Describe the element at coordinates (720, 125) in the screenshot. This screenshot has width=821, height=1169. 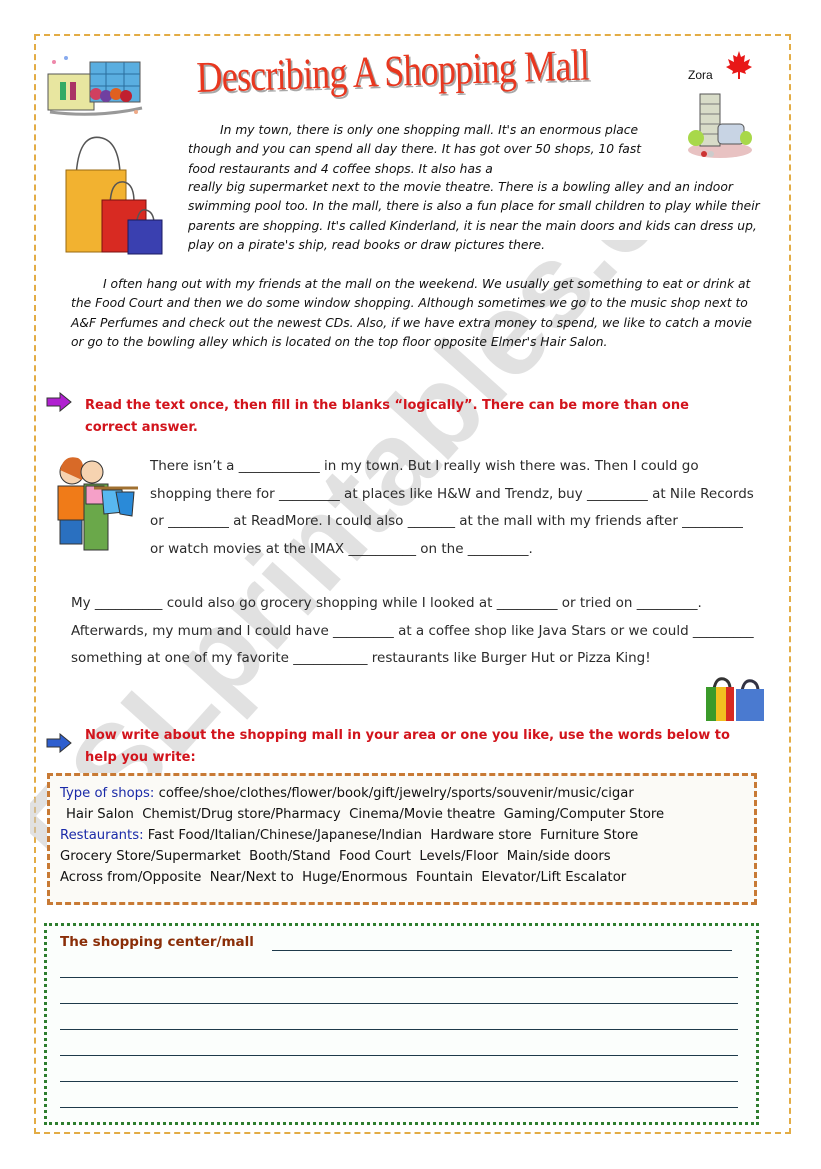
I see `mall-building-illustration` at that location.